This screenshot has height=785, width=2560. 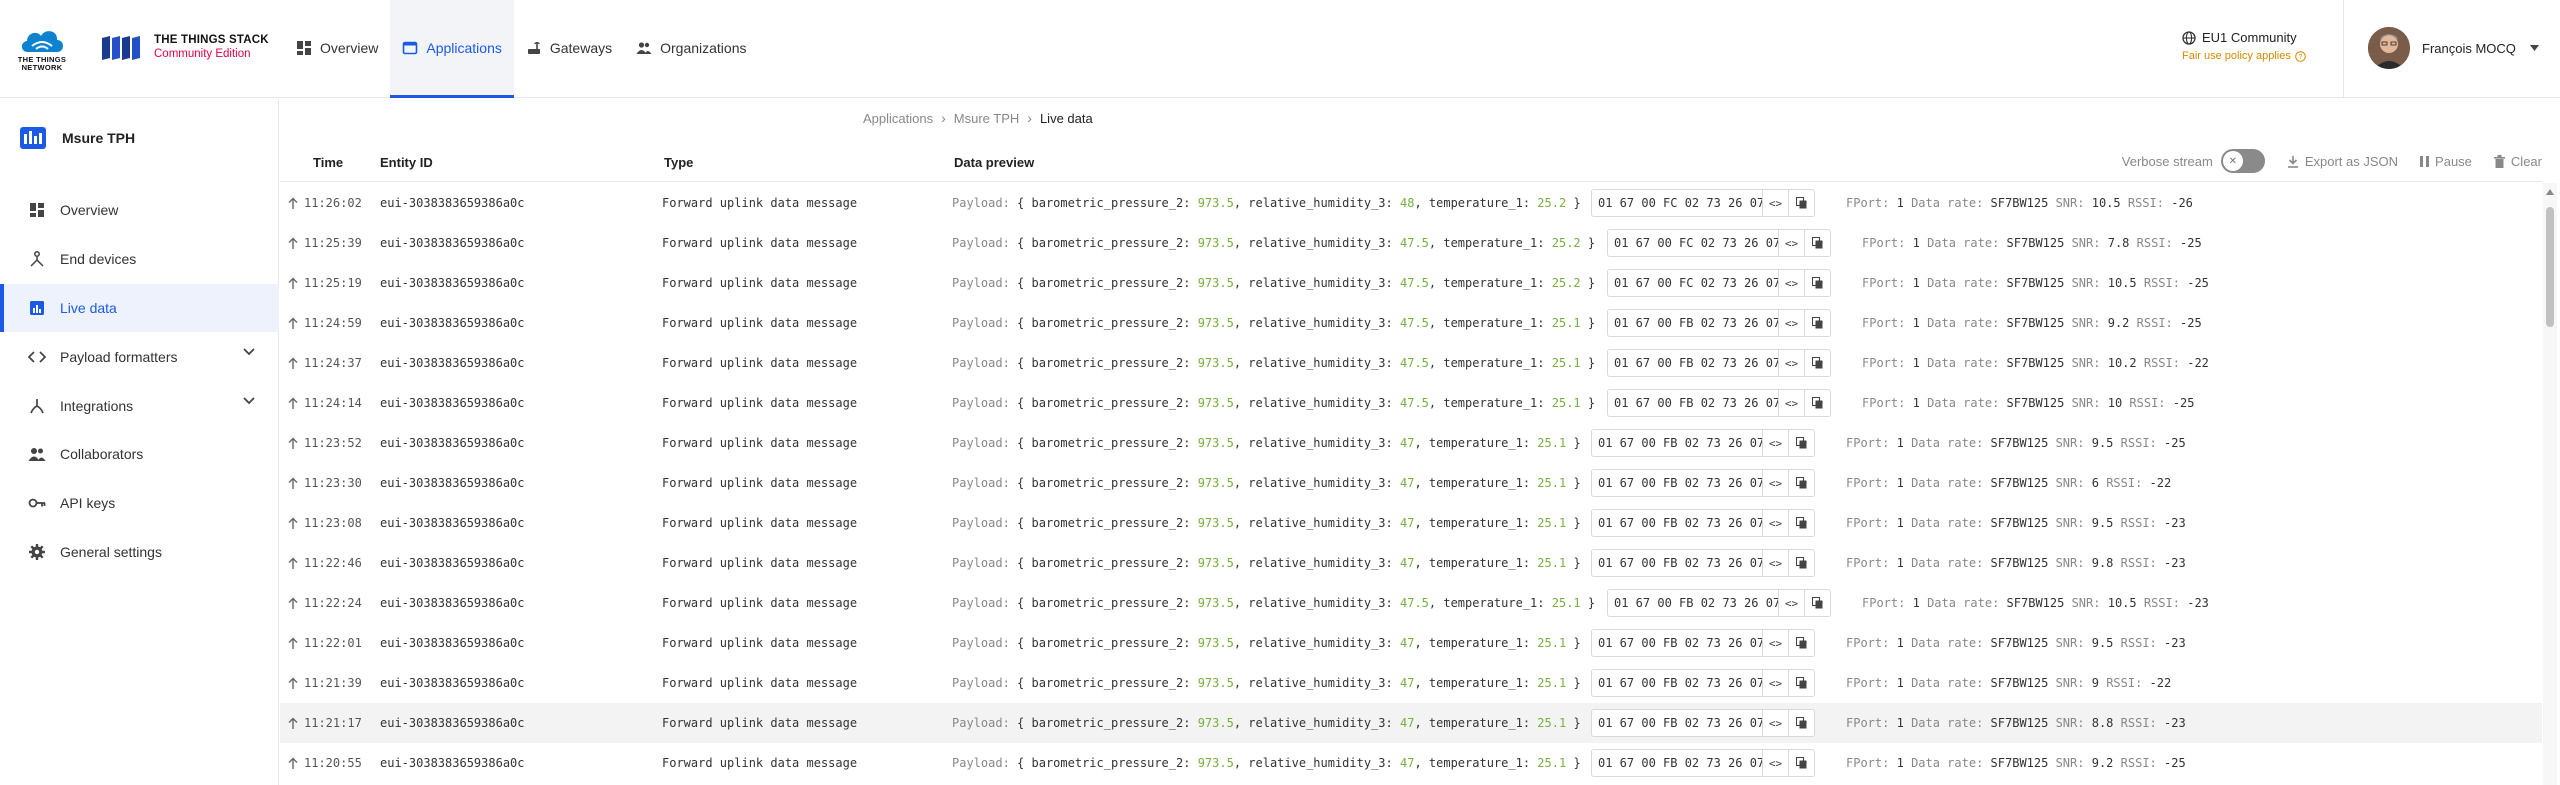 I want to click on raw-payload-box: 01 67 00 FB 02 73 26 07 … <>, so click(x=1719, y=323).